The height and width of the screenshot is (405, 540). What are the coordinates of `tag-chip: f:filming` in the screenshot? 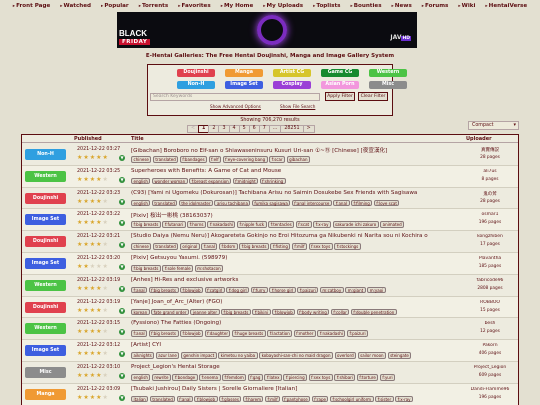 It's located at (362, 203).